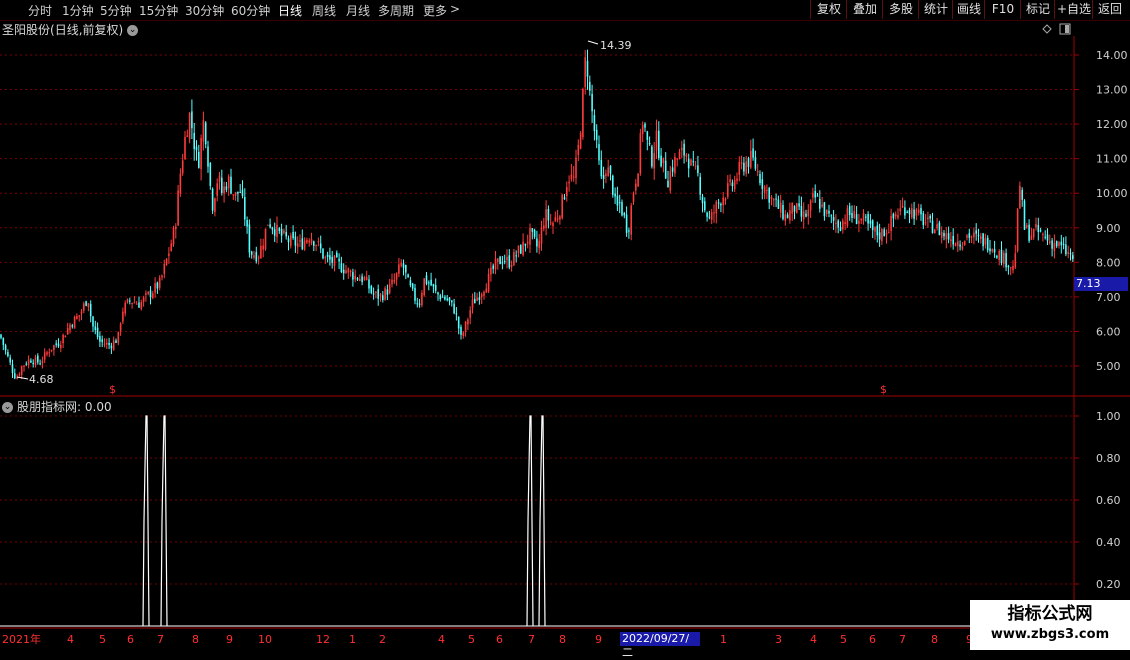 The height and width of the screenshot is (660, 1130). I want to click on indicator-header: ⌄ 股朋指标网: 0.00, so click(57, 406).